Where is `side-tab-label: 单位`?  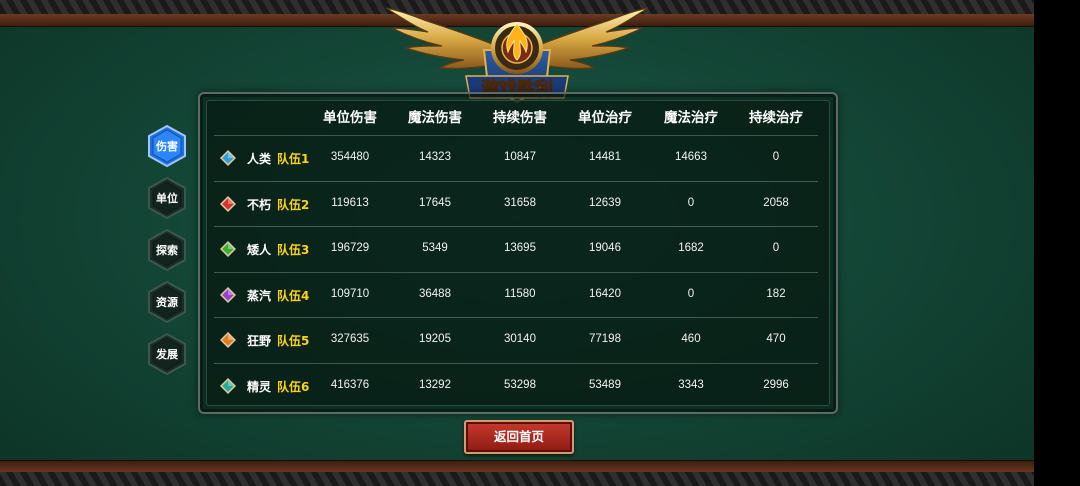 side-tab-label: 单位 is located at coordinates (167, 198).